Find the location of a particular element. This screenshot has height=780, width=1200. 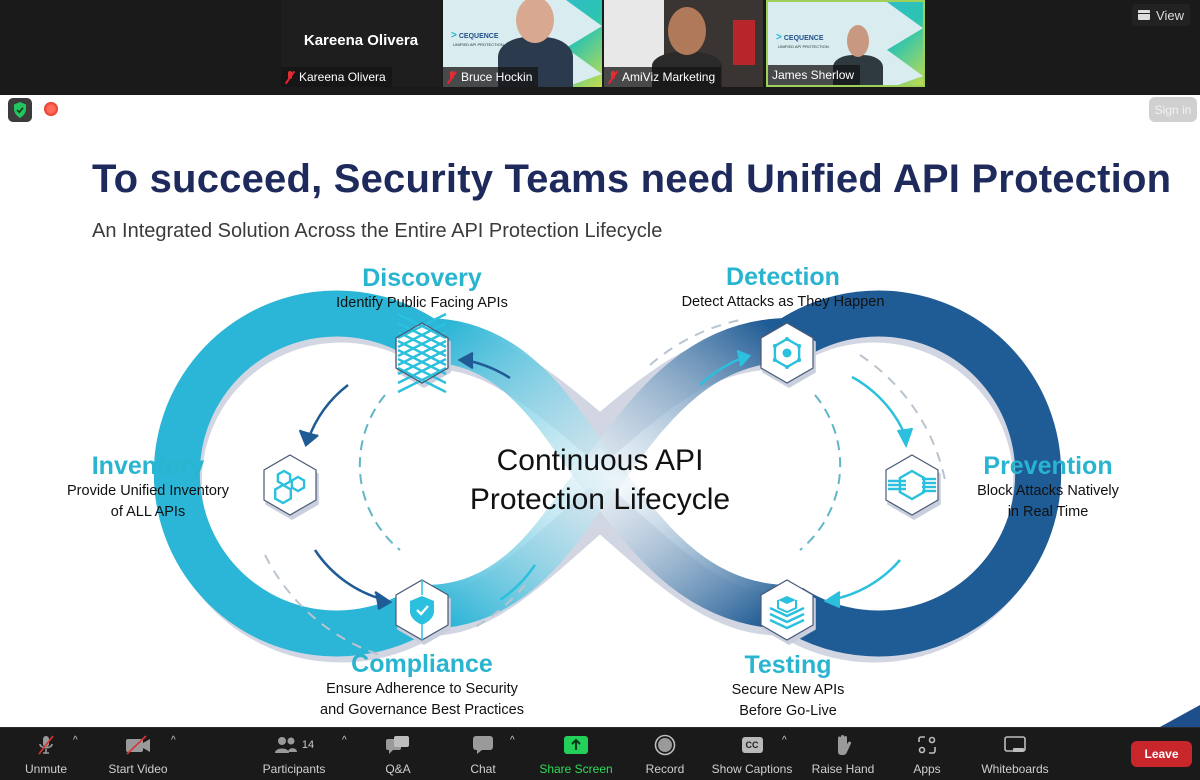

microphone-muted-icon is located at coordinates (46, 745).